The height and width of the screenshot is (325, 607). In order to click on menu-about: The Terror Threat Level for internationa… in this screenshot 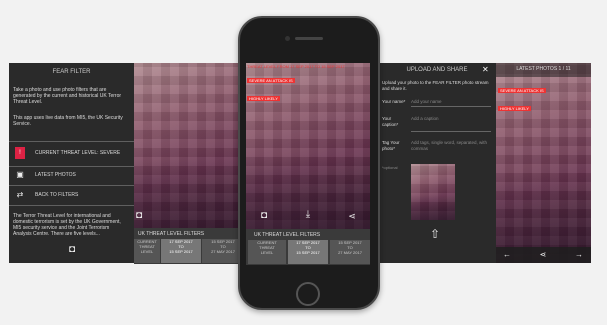, I will do `click(67, 225)`.